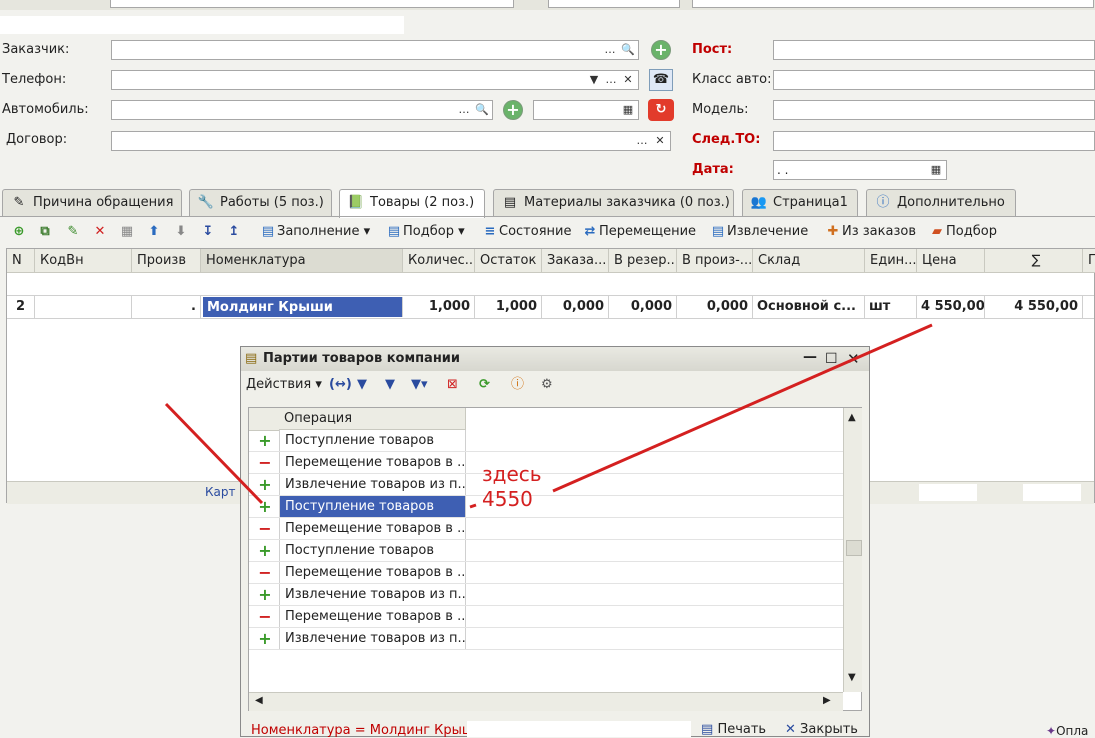 This screenshot has height=738, width=1095. I want to click on annotation-text: здесь 4550, so click(512, 487).